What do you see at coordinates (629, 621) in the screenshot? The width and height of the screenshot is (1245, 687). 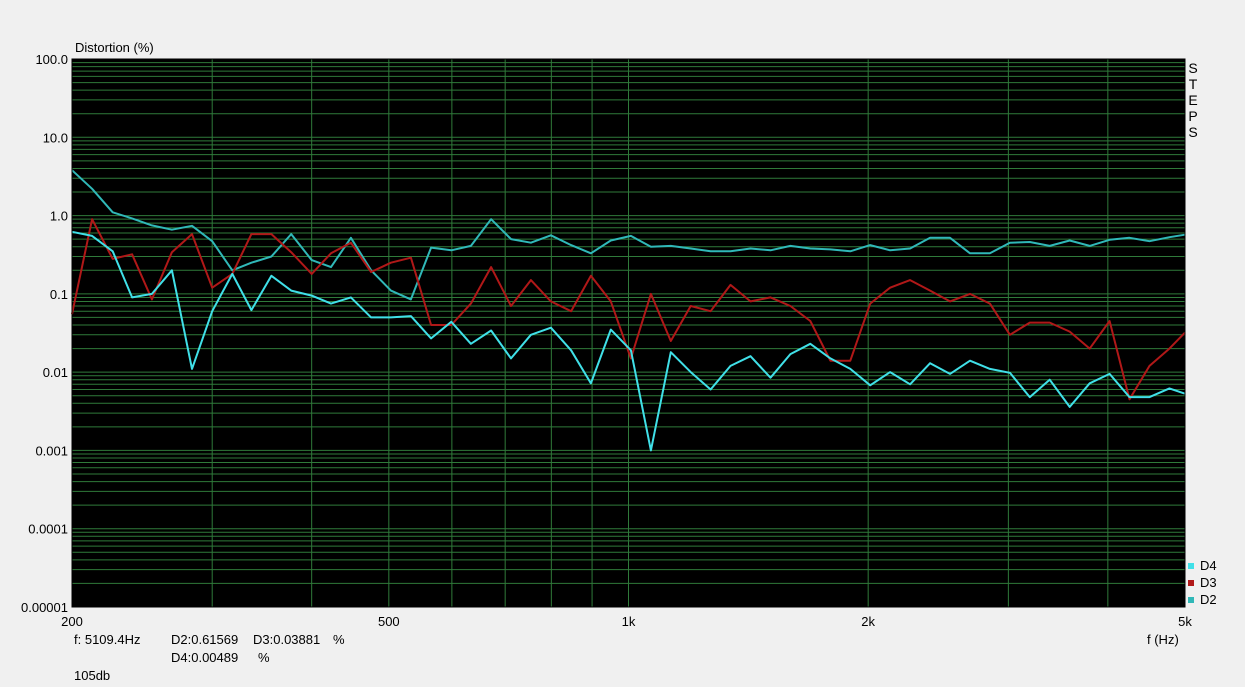 I see `x-tick-label: 1k` at bounding box center [629, 621].